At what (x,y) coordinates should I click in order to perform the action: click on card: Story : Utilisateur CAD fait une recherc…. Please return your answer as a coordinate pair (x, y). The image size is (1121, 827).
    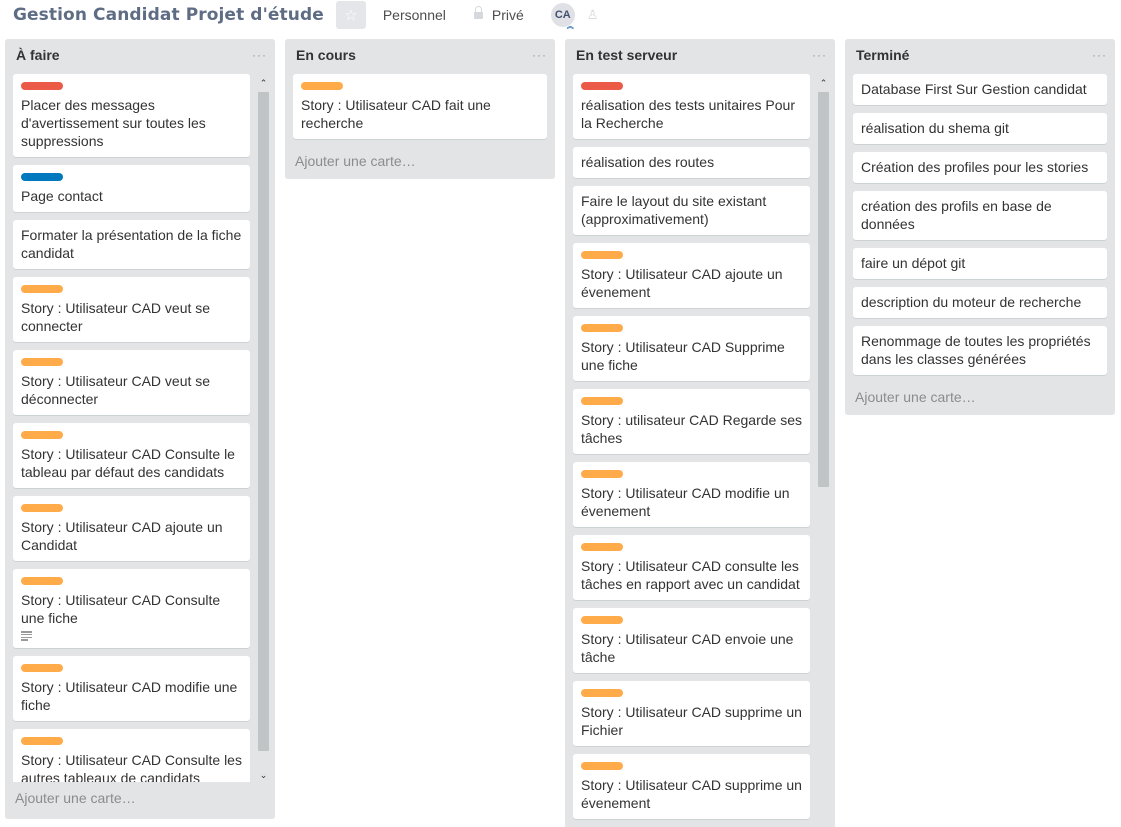
    Looking at the image, I should click on (420, 106).